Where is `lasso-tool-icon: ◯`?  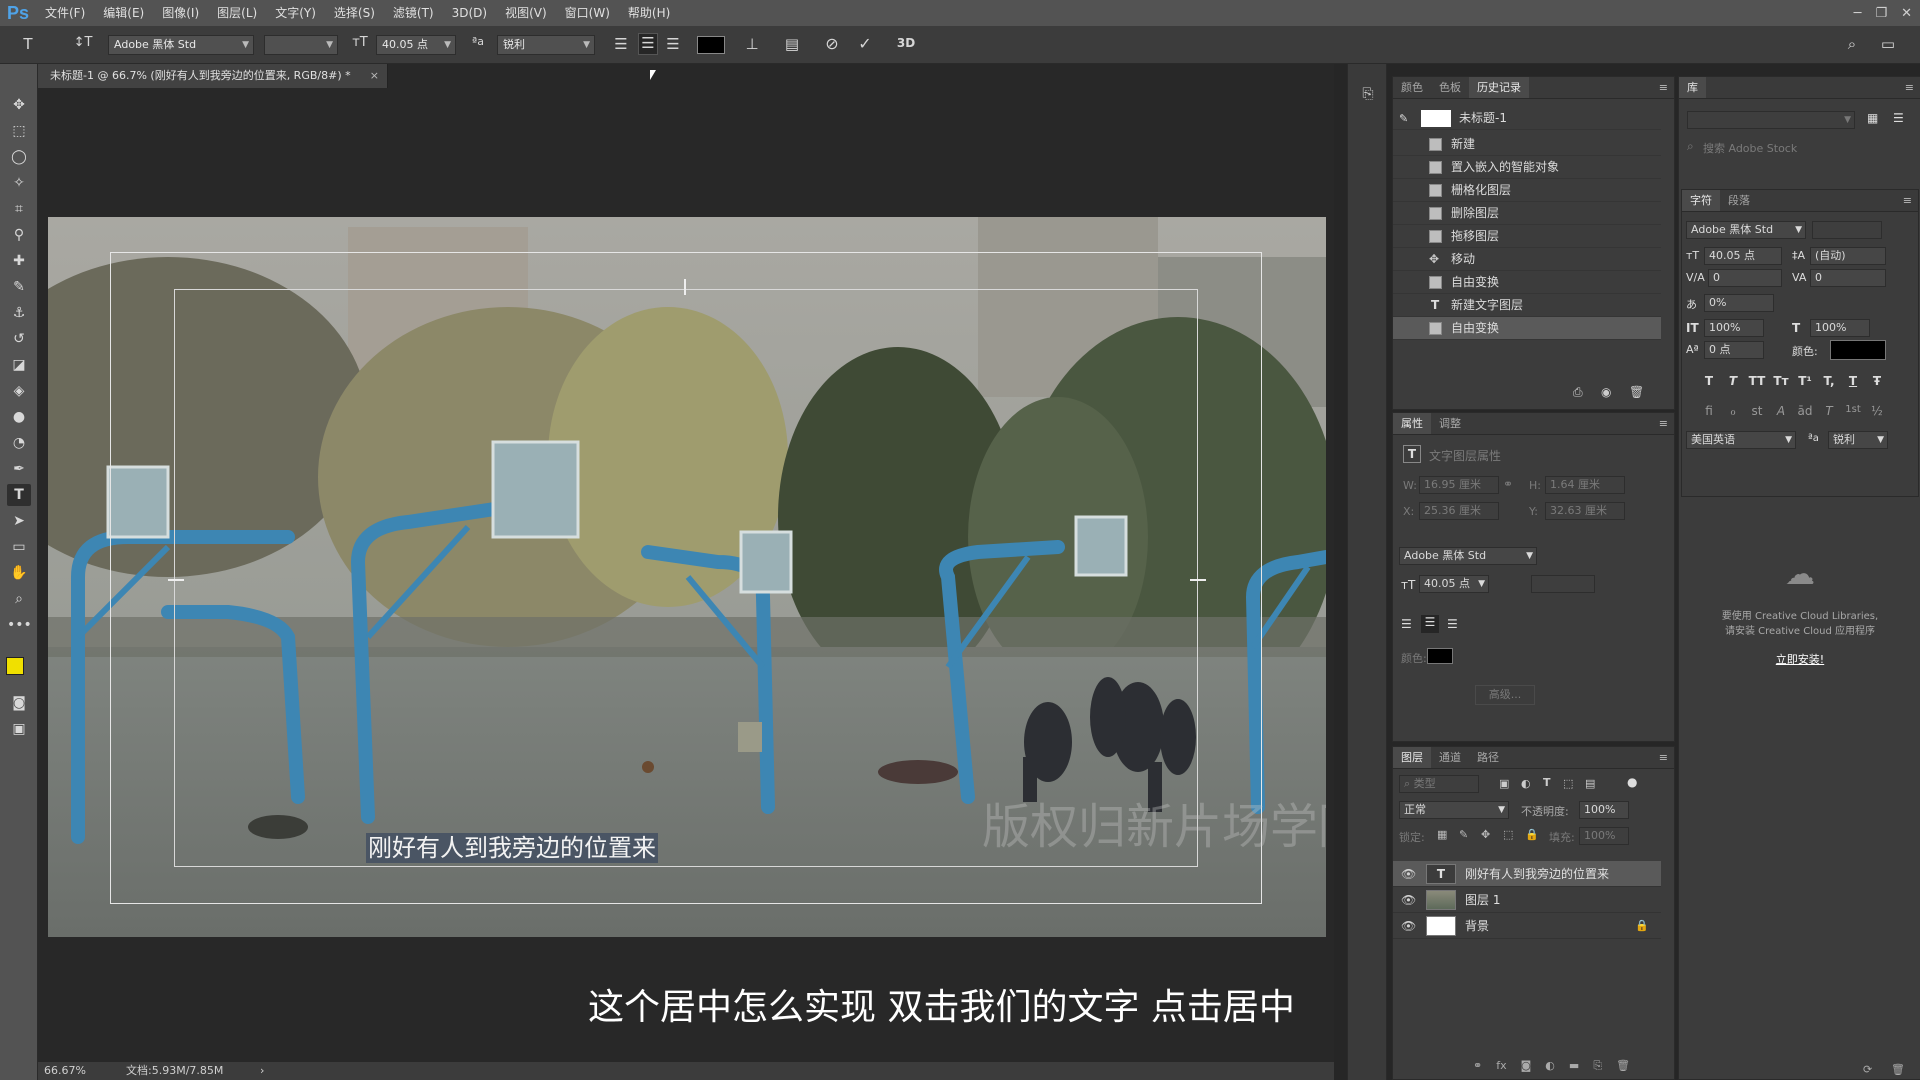
lasso-tool-icon: ◯ is located at coordinates (19, 157).